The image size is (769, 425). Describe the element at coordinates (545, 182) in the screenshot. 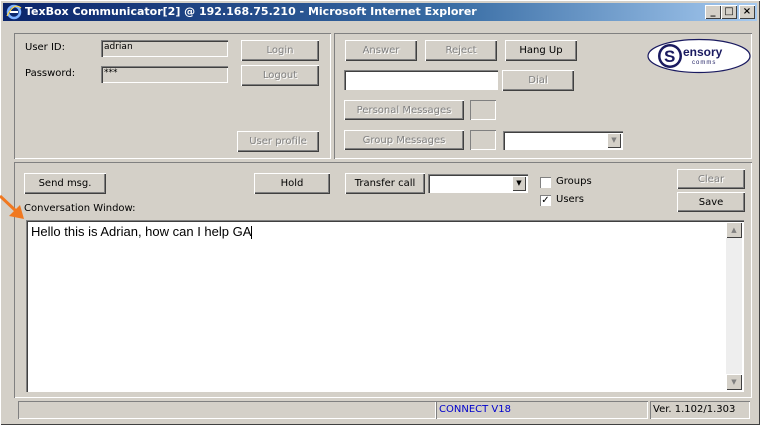

I see `groups-checkbox` at that location.